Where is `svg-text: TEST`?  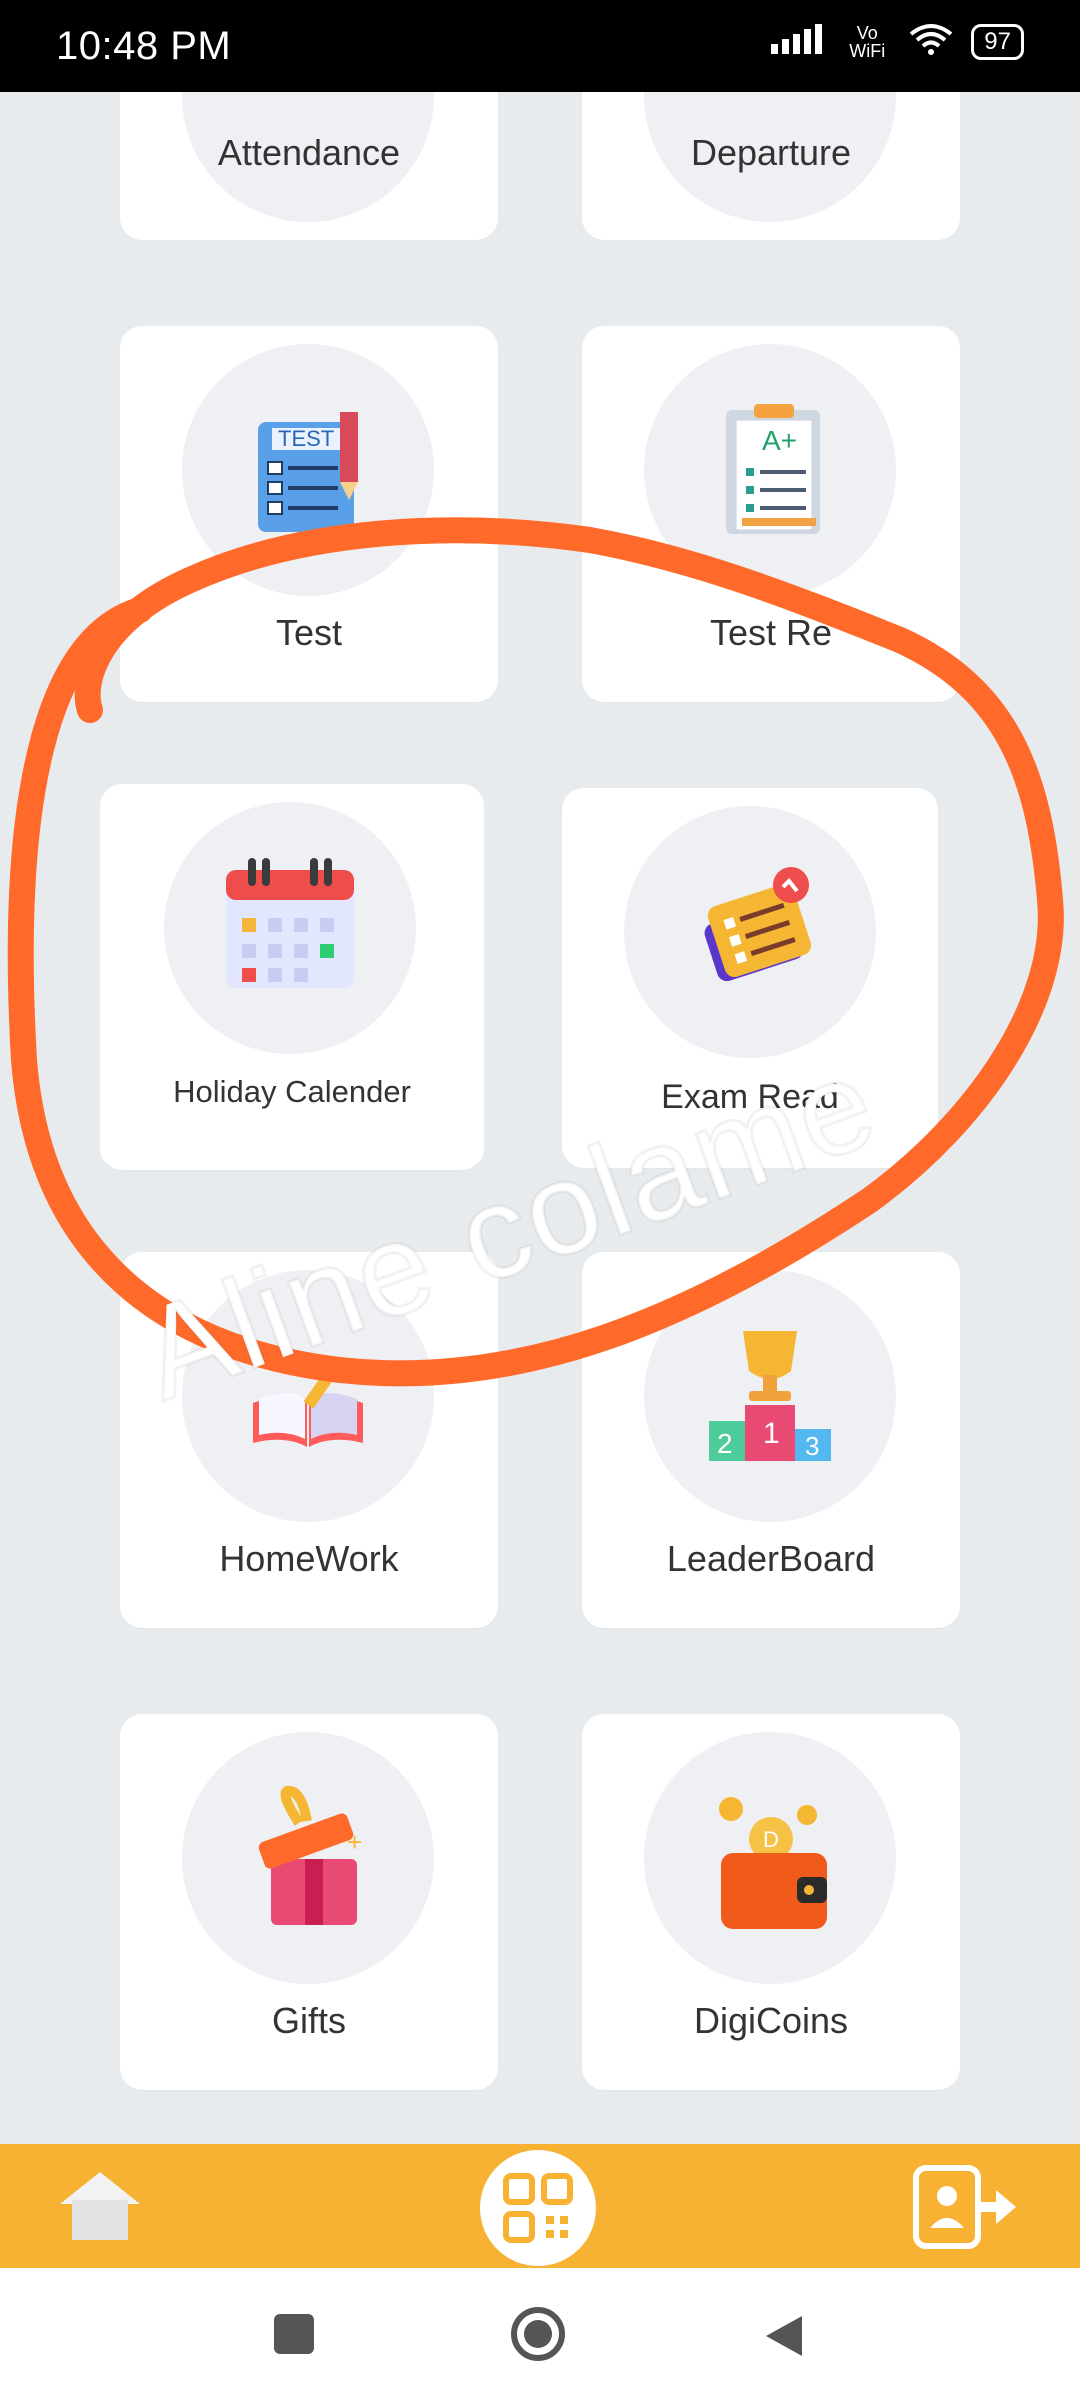 svg-text: TEST is located at coordinates (306, 438).